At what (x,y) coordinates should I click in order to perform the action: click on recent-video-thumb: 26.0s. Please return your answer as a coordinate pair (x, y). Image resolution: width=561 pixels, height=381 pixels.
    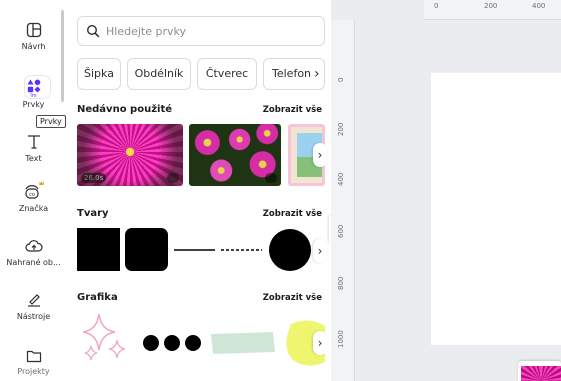
    Looking at the image, I should click on (130, 155).